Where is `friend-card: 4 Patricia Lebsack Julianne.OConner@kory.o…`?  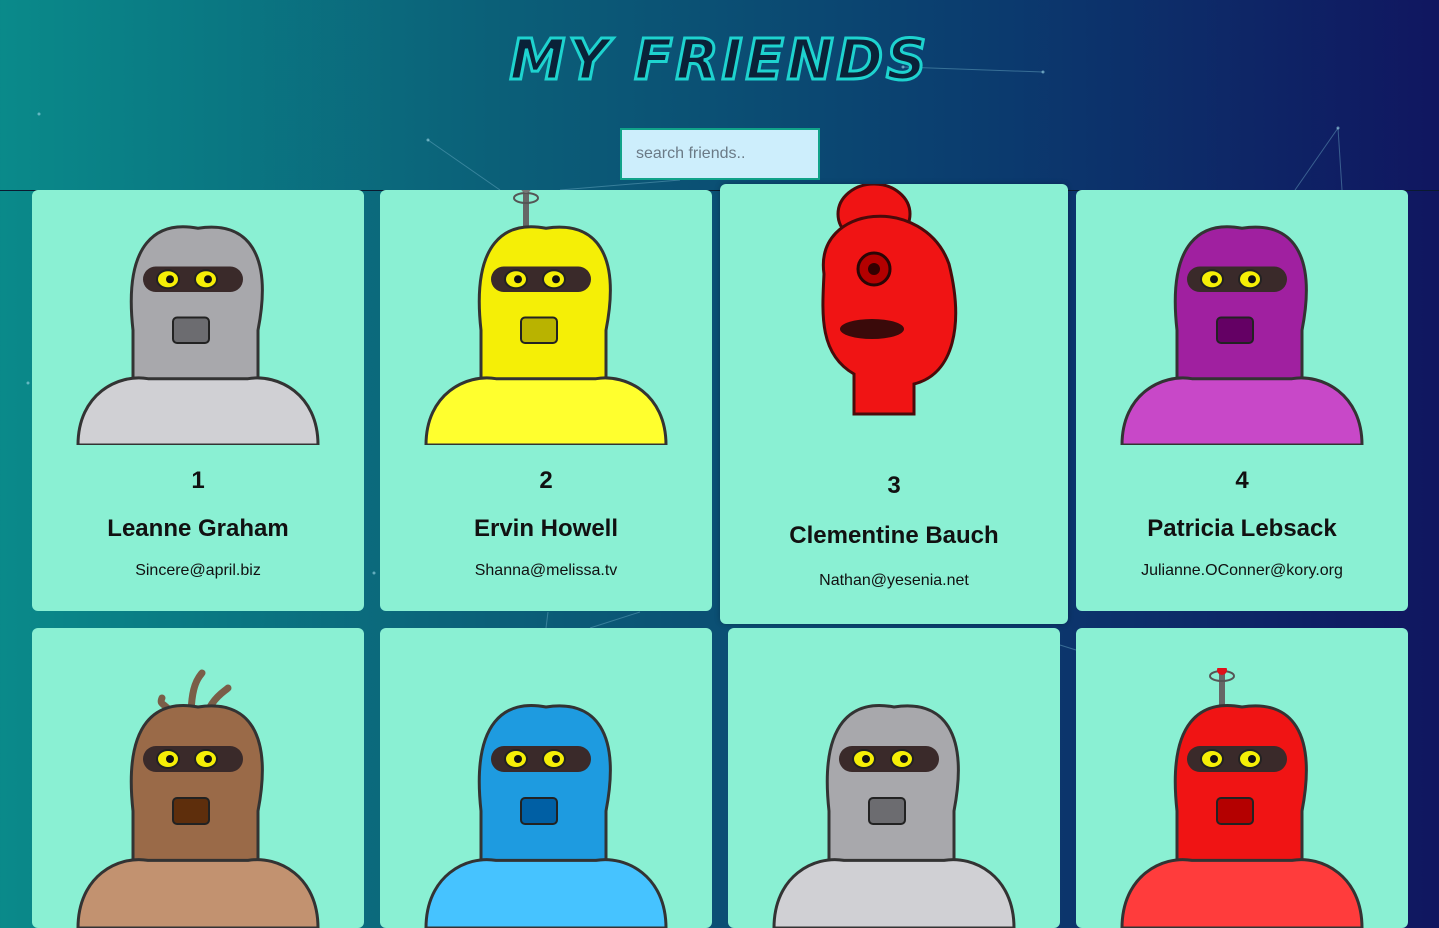
friend-card: 4 Patricia Lebsack Julianne.OConner@kory.o… is located at coordinates (1242, 400).